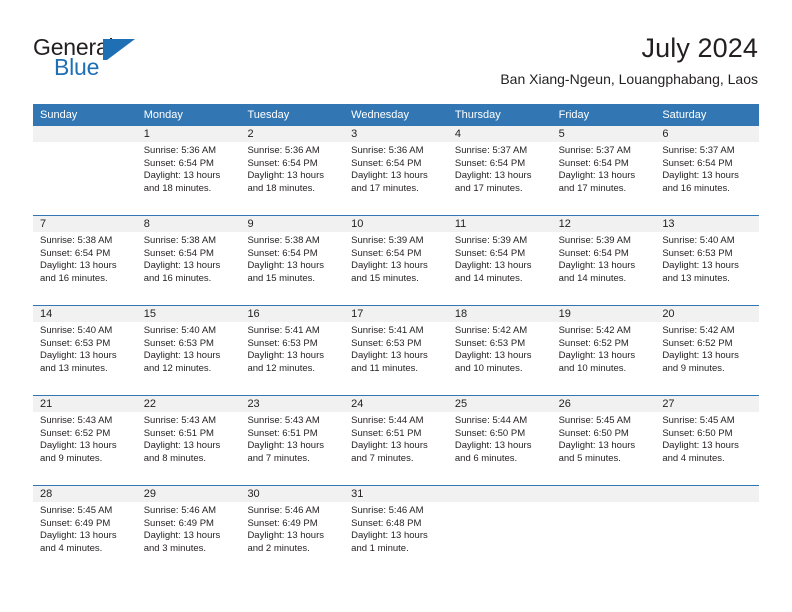  Describe the element at coordinates (292, 314) in the screenshot. I see `day-number: 16` at that location.